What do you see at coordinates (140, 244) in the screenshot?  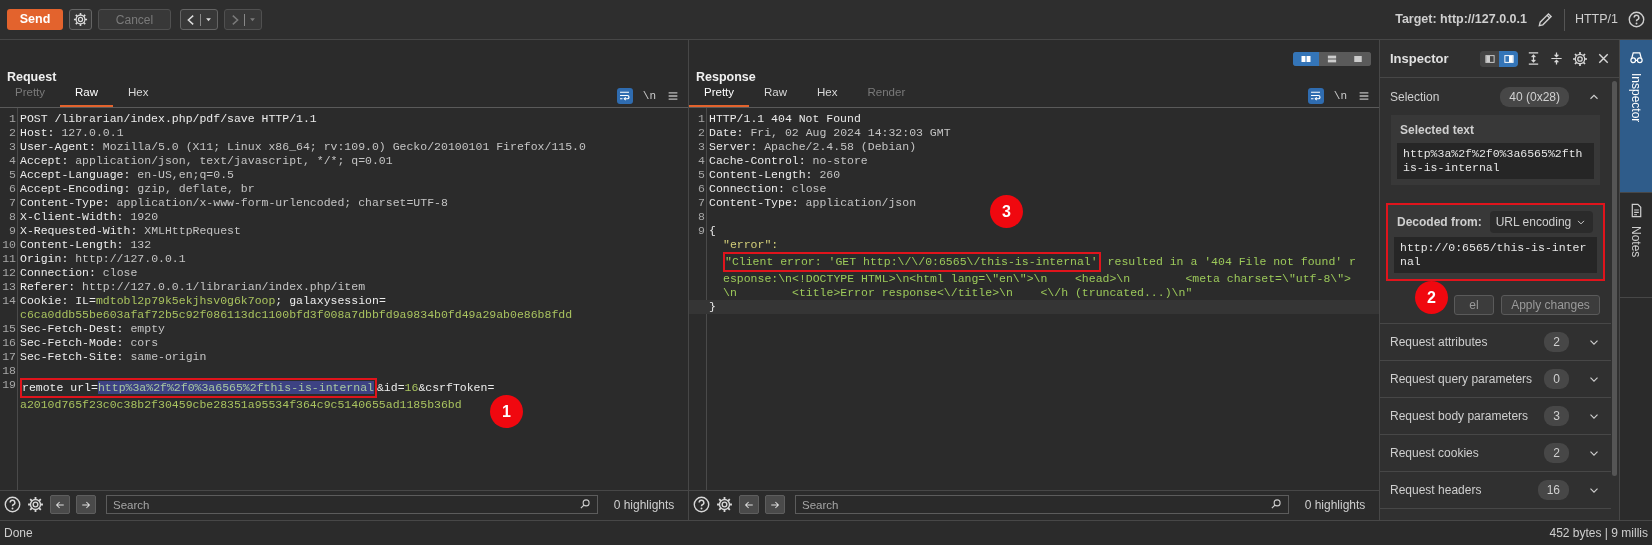 I see `header-value: 132` at bounding box center [140, 244].